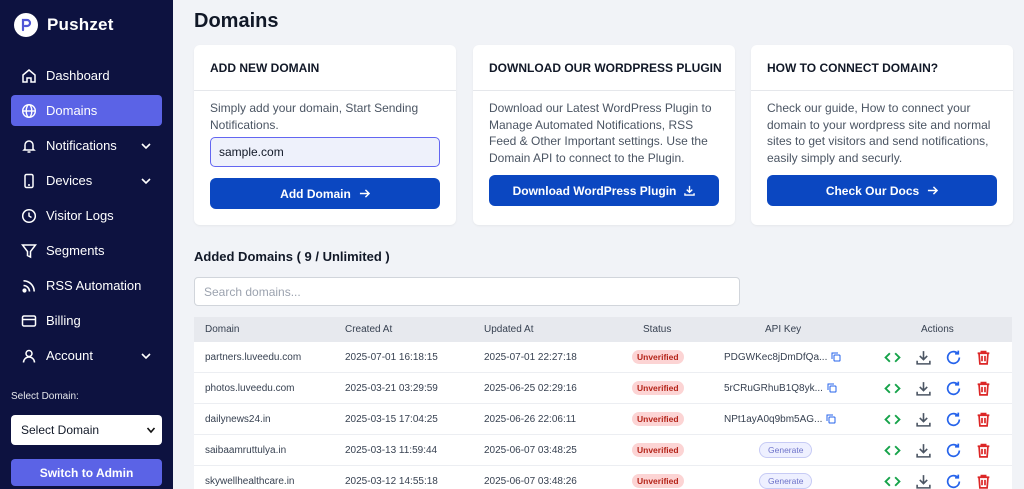 The height and width of the screenshot is (489, 1024). What do you see at coordinates (86, 472) in the screenshot?
I see `switch-to-admin-button: Switch to Admin` at bounding box center [86, 472].